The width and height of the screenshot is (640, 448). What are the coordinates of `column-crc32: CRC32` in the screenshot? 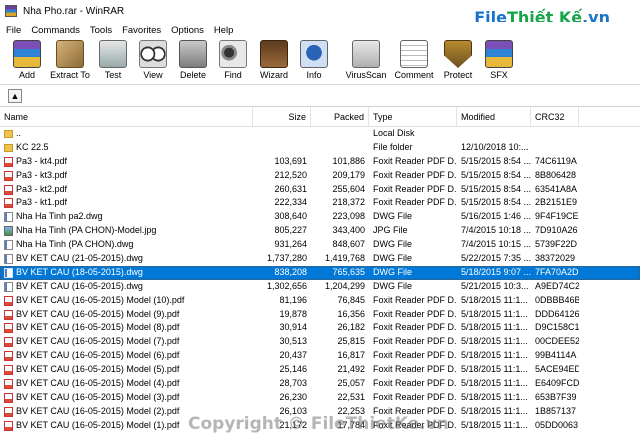 It's located at (555, 116).